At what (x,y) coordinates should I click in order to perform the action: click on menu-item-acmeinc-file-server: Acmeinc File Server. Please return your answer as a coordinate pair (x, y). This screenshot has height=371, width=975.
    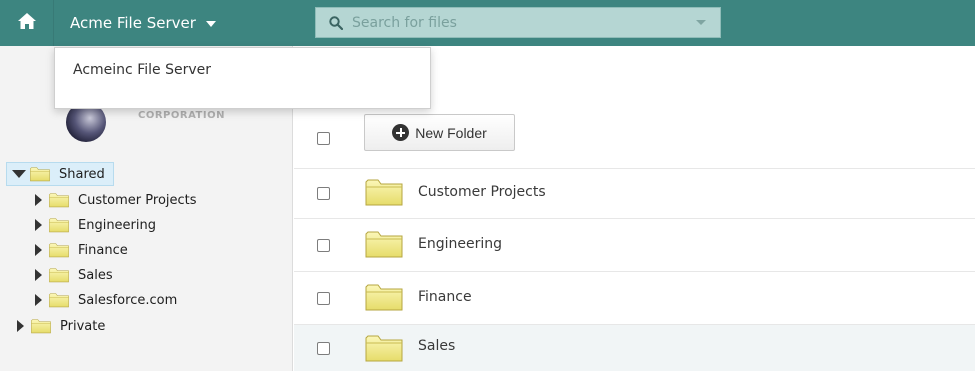
    Looking at the image, I should click on (142, 70).